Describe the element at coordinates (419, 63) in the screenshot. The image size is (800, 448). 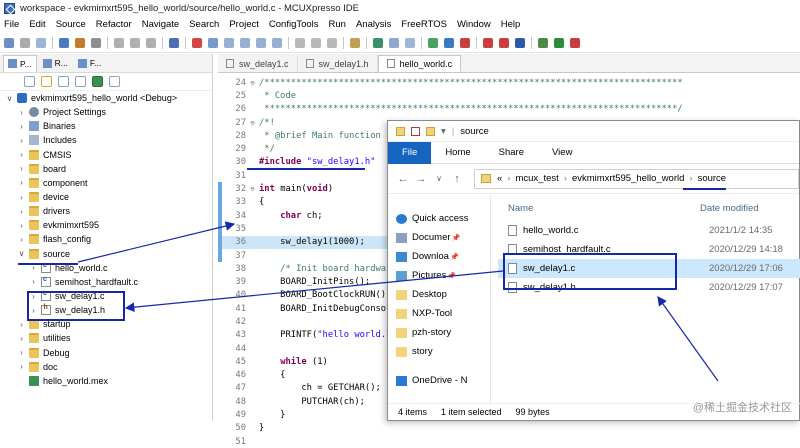
I see `editor-tab-hello_world-c: hello_world.c` at that location.